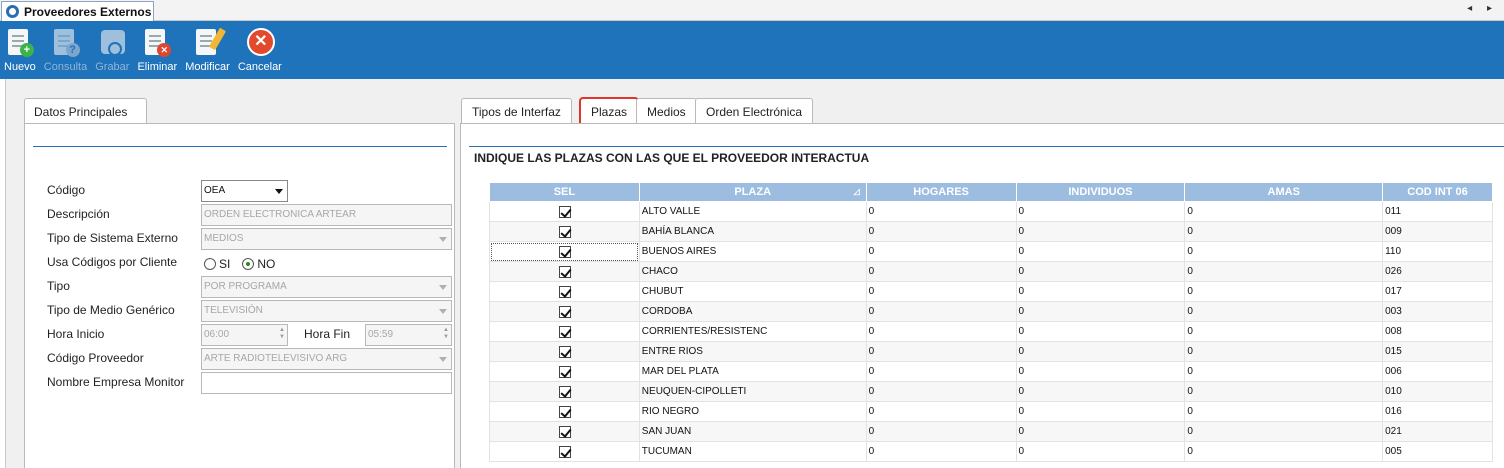  What do you see at coordinates (991, 391) in the screenshot?
I see `table-row: NEUQUEN-CIPOLLETI 0 0 0 010` at bounding box center [991, 391].